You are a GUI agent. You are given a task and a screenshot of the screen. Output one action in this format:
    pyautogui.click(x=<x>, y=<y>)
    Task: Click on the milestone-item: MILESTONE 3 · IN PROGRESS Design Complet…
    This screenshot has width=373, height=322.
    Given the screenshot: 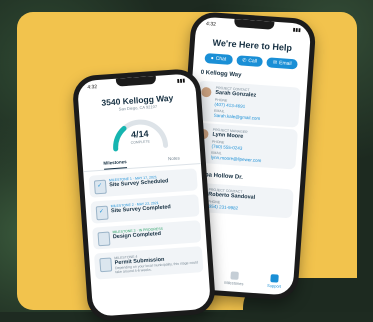 What is the action you would take?
    pyautogui.click(x=147, y=235)
    